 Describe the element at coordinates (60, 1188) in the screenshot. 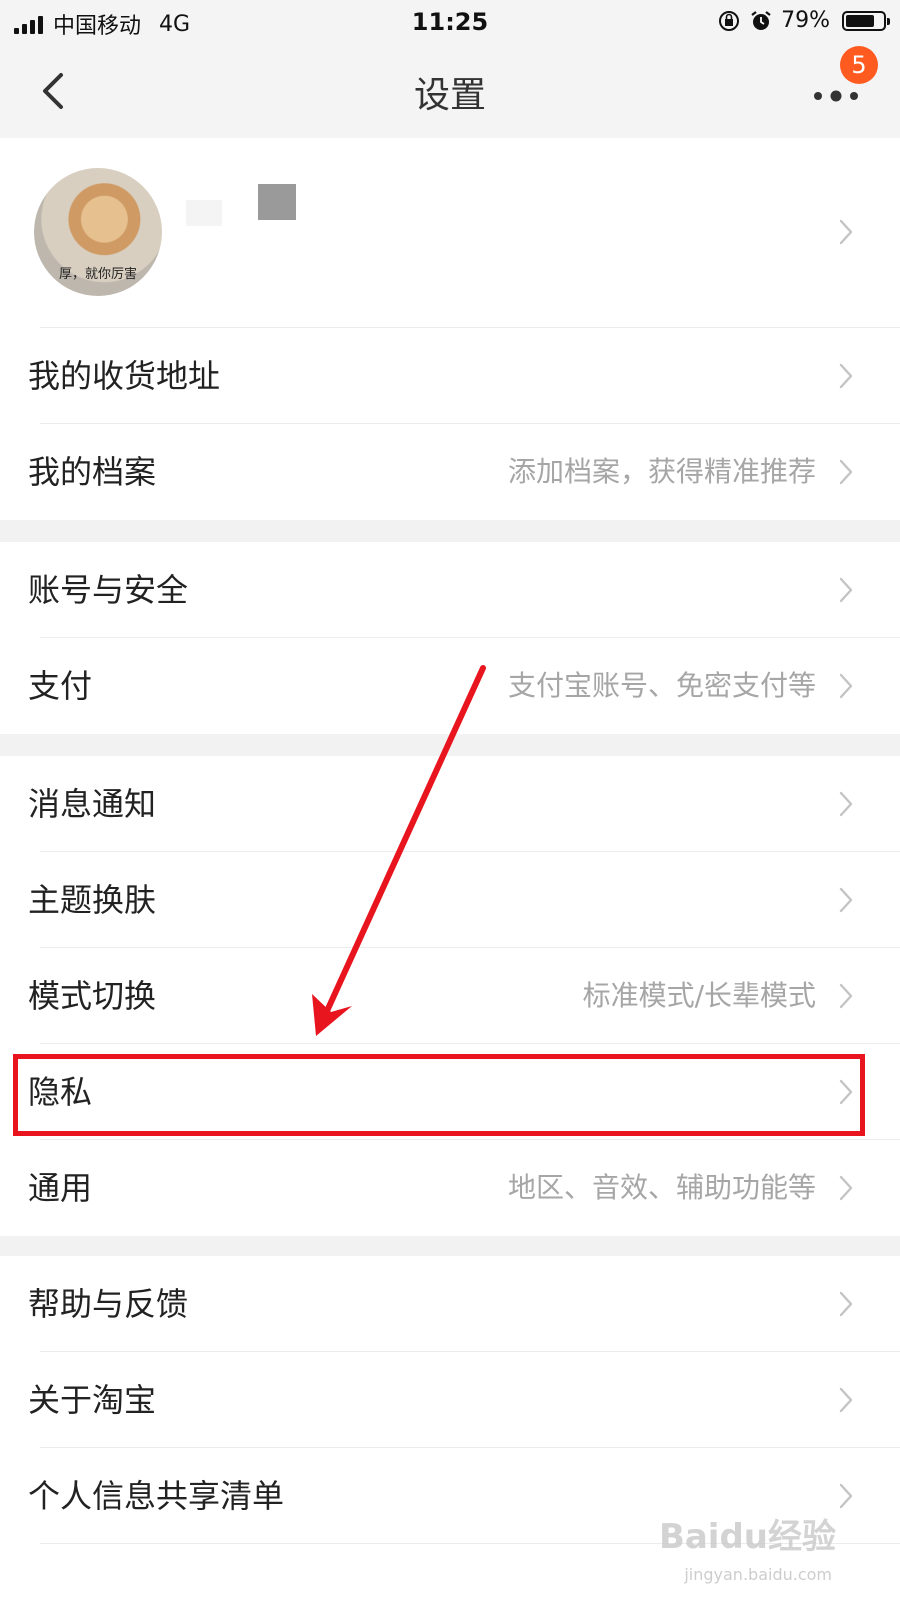

I see `item-label: 通用` at that location.